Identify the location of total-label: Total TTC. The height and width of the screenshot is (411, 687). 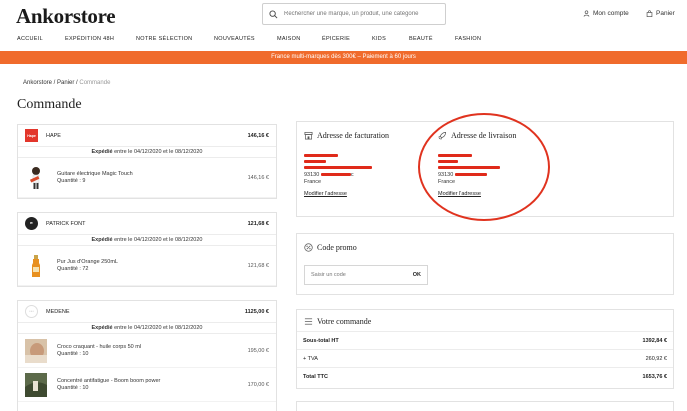
(315, 377).